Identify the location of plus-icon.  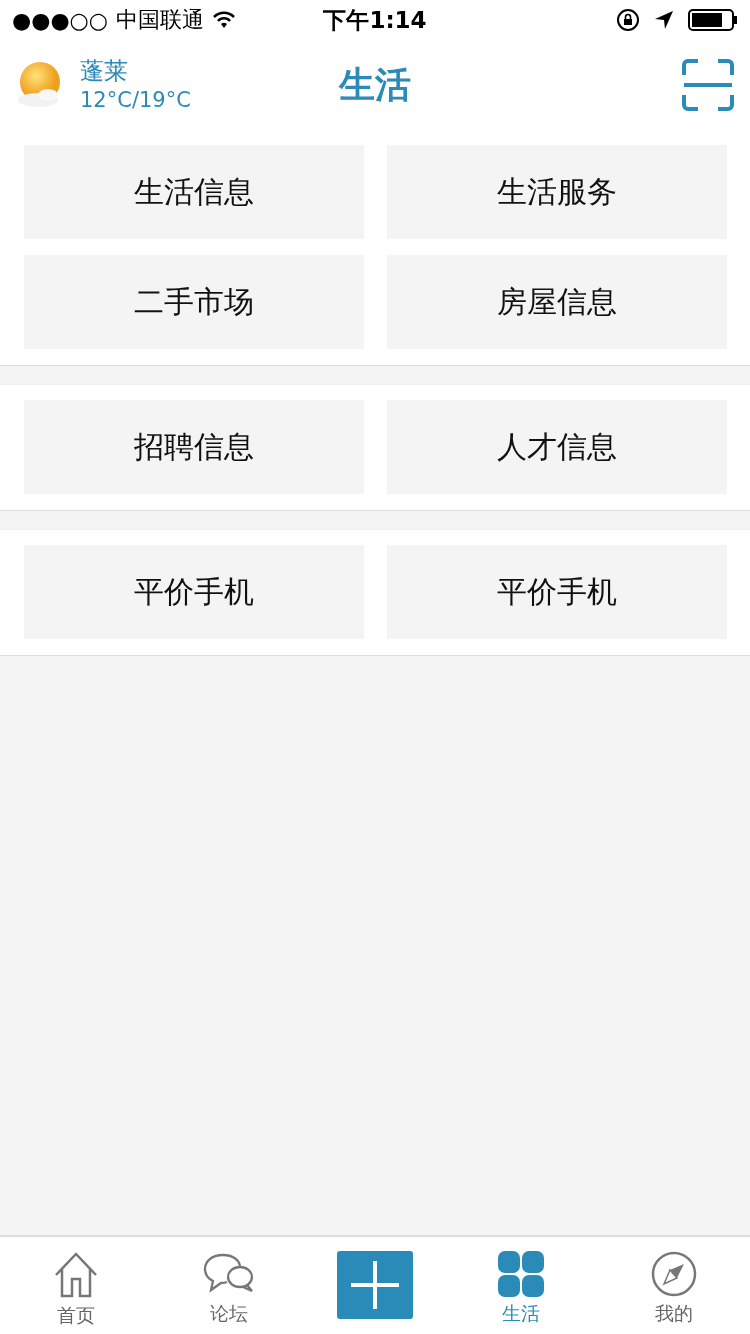
(375, 1285).